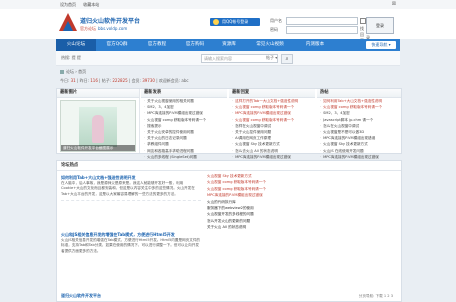 Image resolution: width=456 pixels, height=302 pixels. Describe the element at coordinates (76, 45) in the screenshot. I see `nav-forum: 火山论坛` at that location.